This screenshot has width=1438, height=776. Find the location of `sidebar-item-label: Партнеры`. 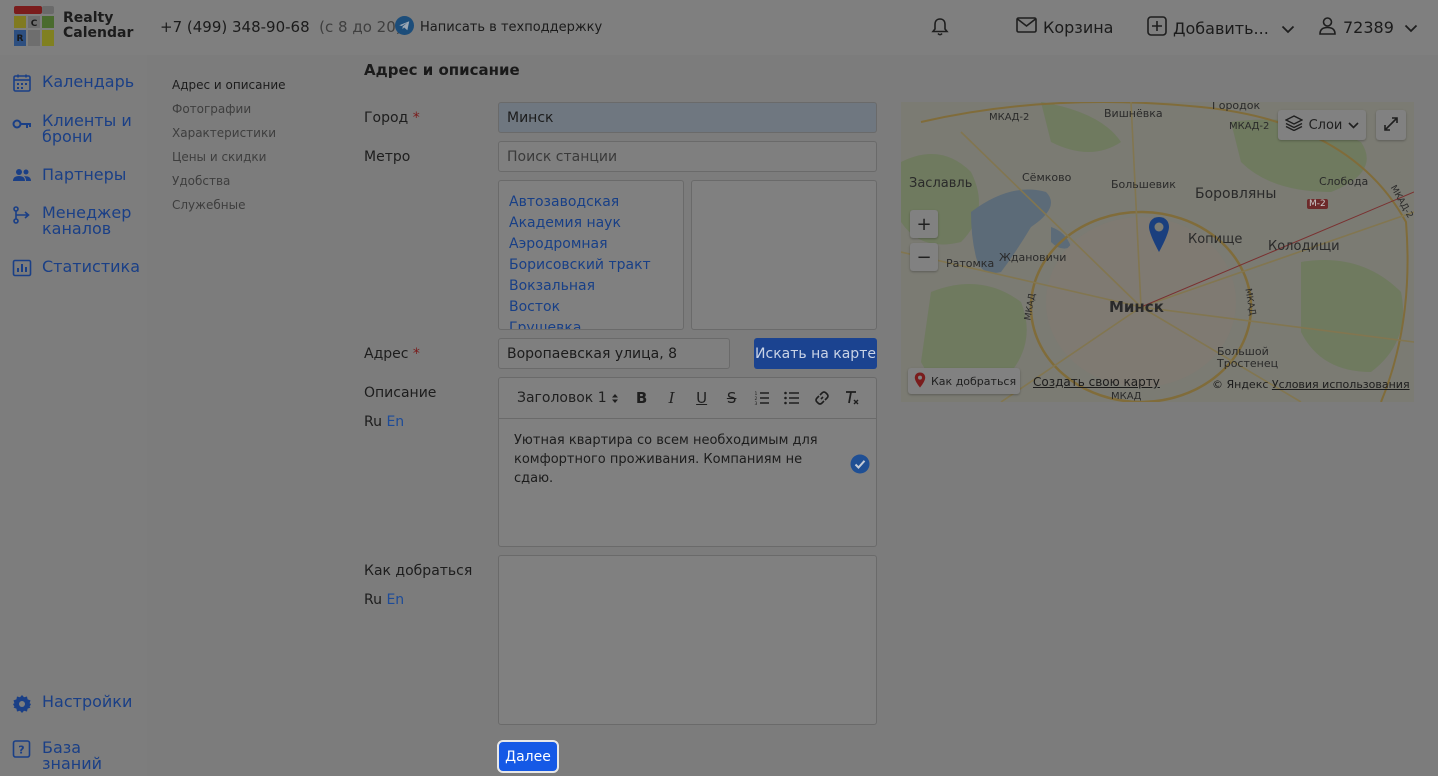

sidebar-item-label: Партнеры is located at coordinates (84, 174).